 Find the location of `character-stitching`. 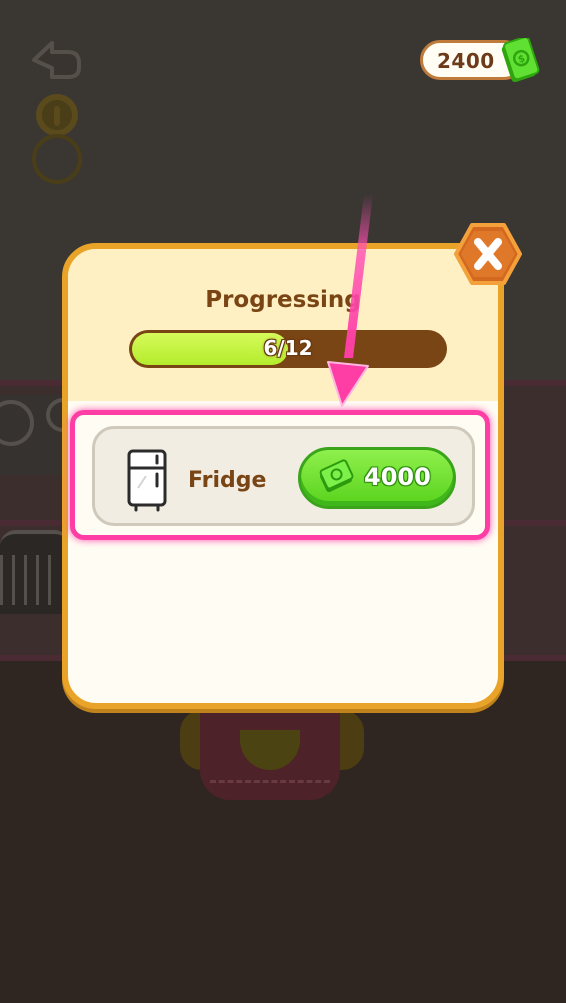

character-stitching is located at coordinates (270, 781).